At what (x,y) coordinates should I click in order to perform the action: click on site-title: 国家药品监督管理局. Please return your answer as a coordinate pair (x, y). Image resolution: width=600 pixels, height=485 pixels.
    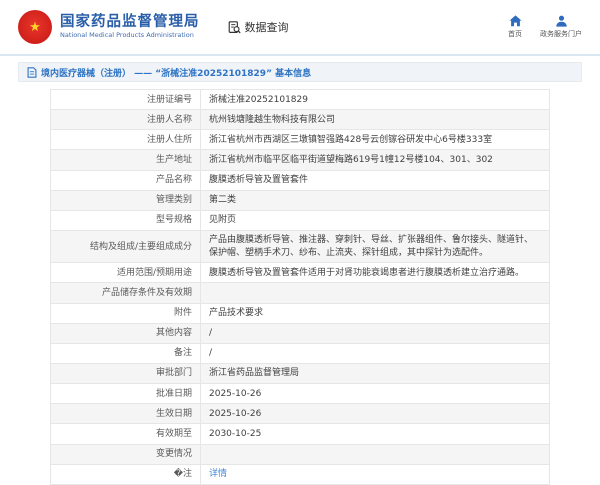
    Looking at the image, I should click on (130, 22).